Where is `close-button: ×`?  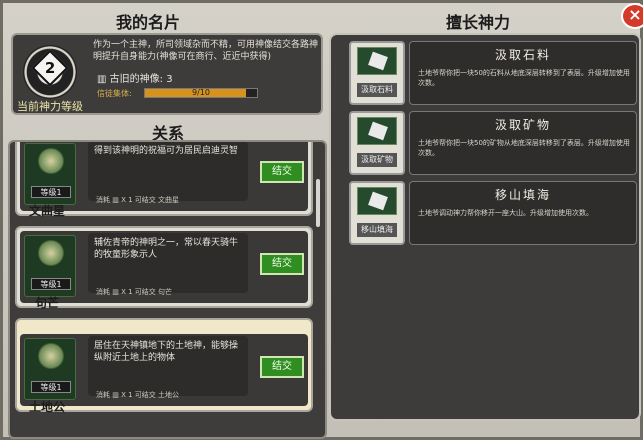
close-button: × is located at coordinates (632, 16).